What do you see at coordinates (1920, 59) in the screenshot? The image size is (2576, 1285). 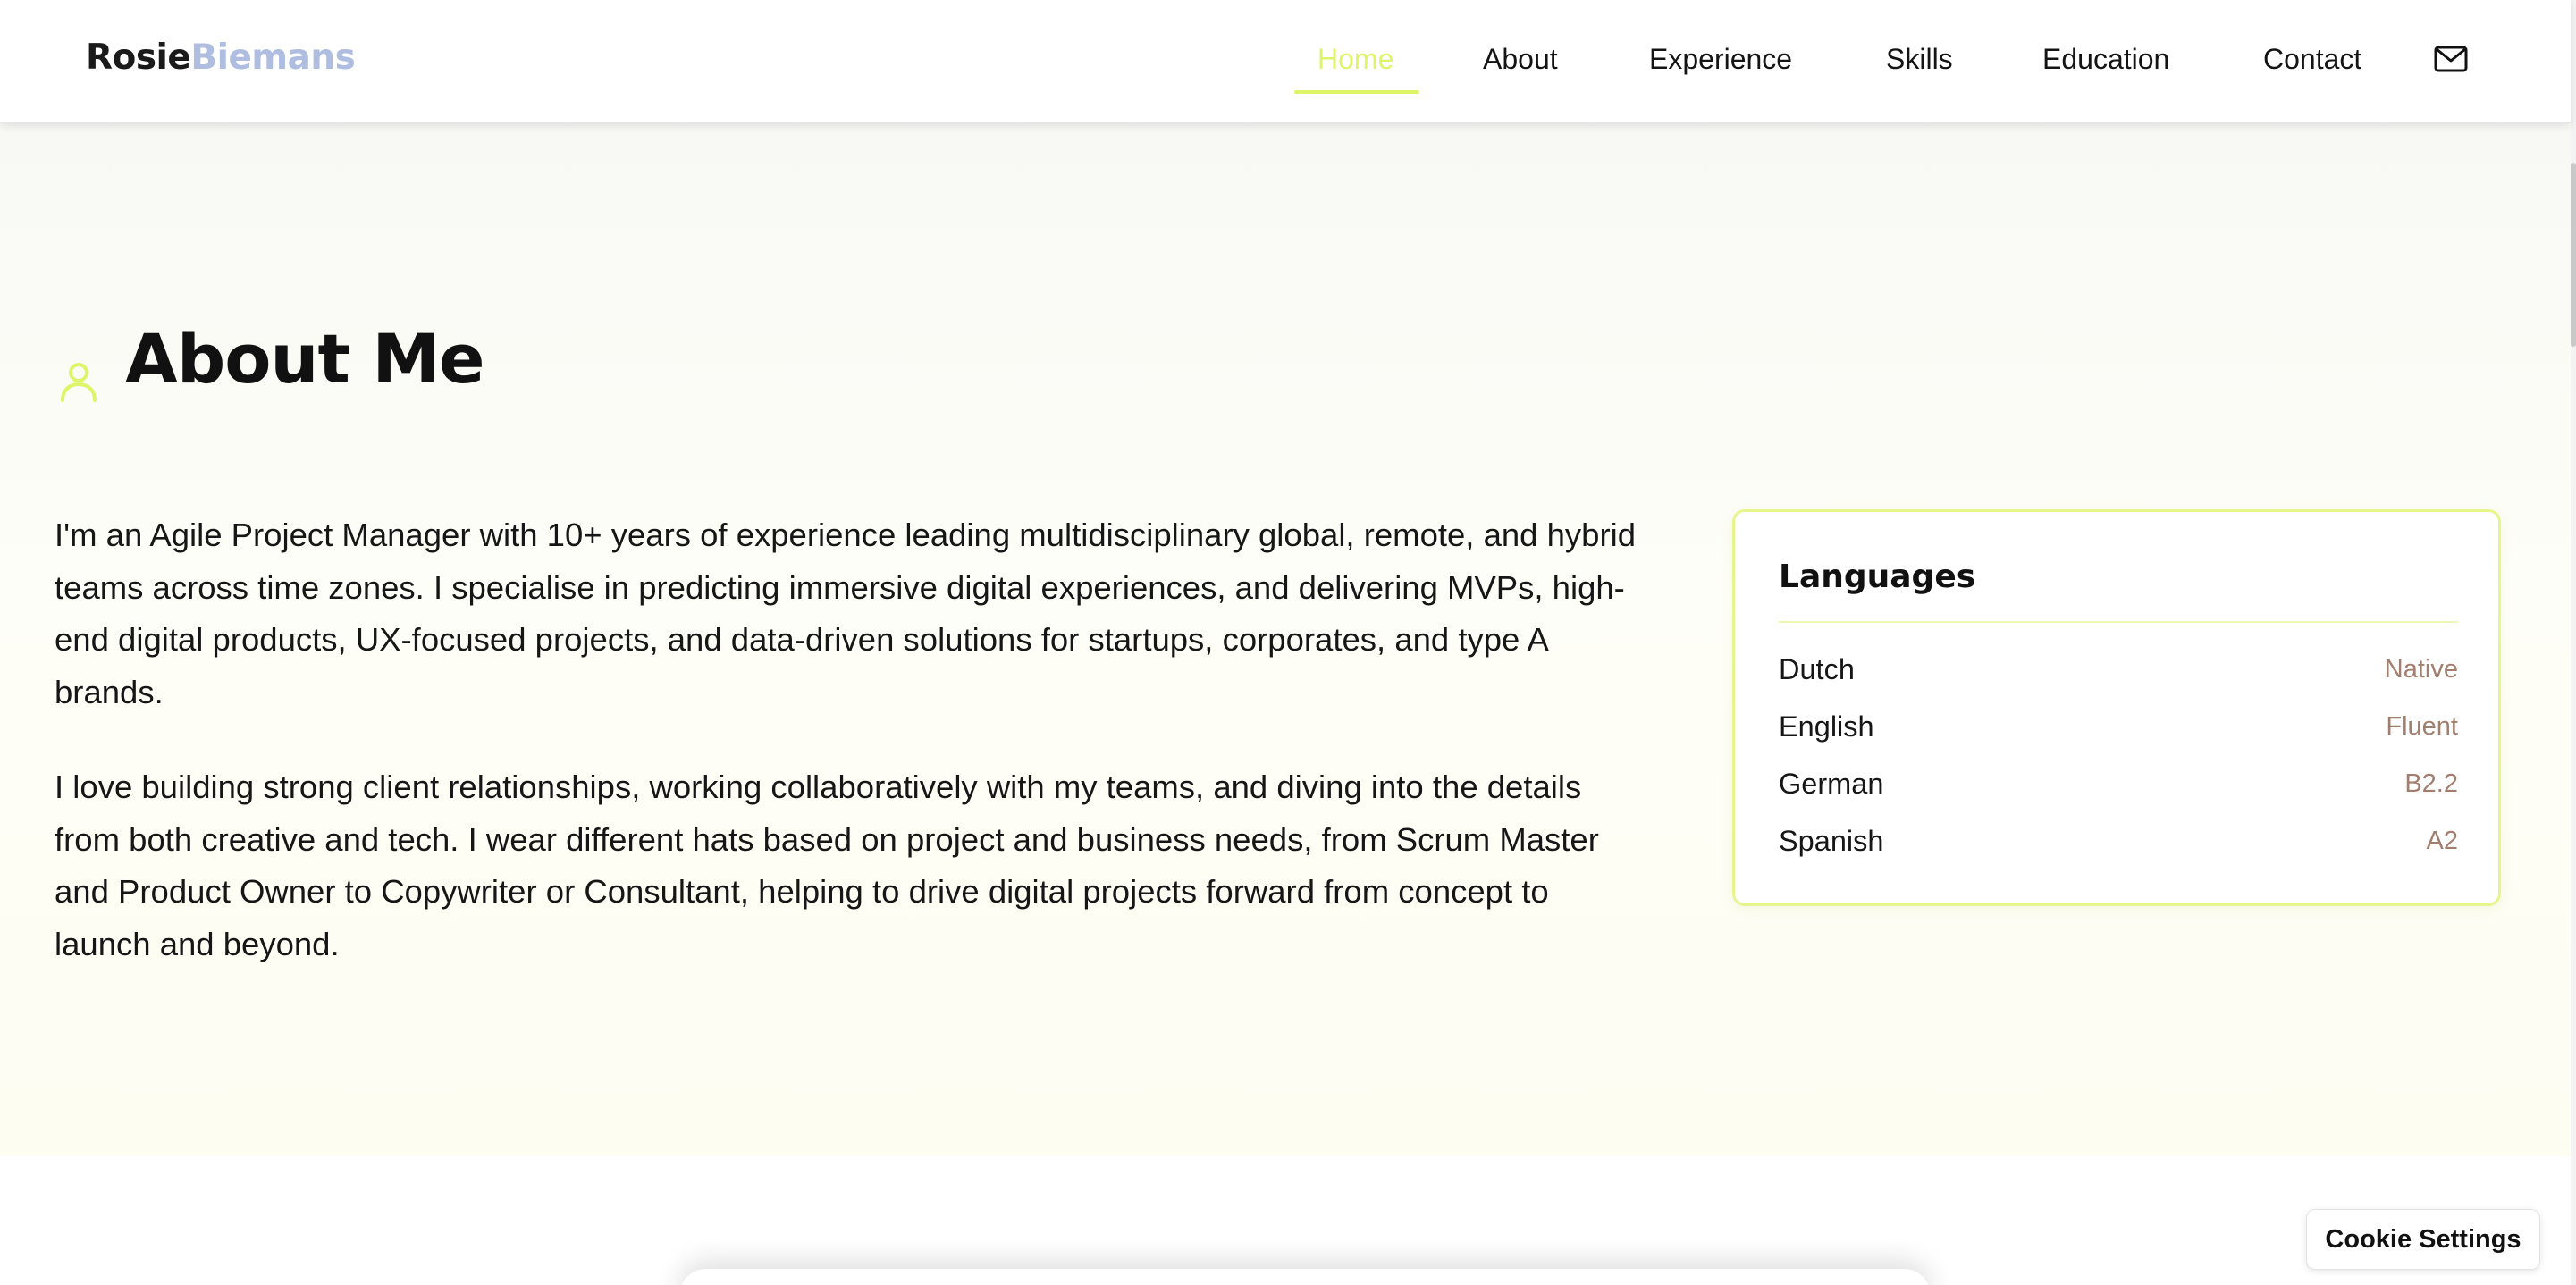 I see `nav-skills: Skills` at bounding box center [1920, 59].